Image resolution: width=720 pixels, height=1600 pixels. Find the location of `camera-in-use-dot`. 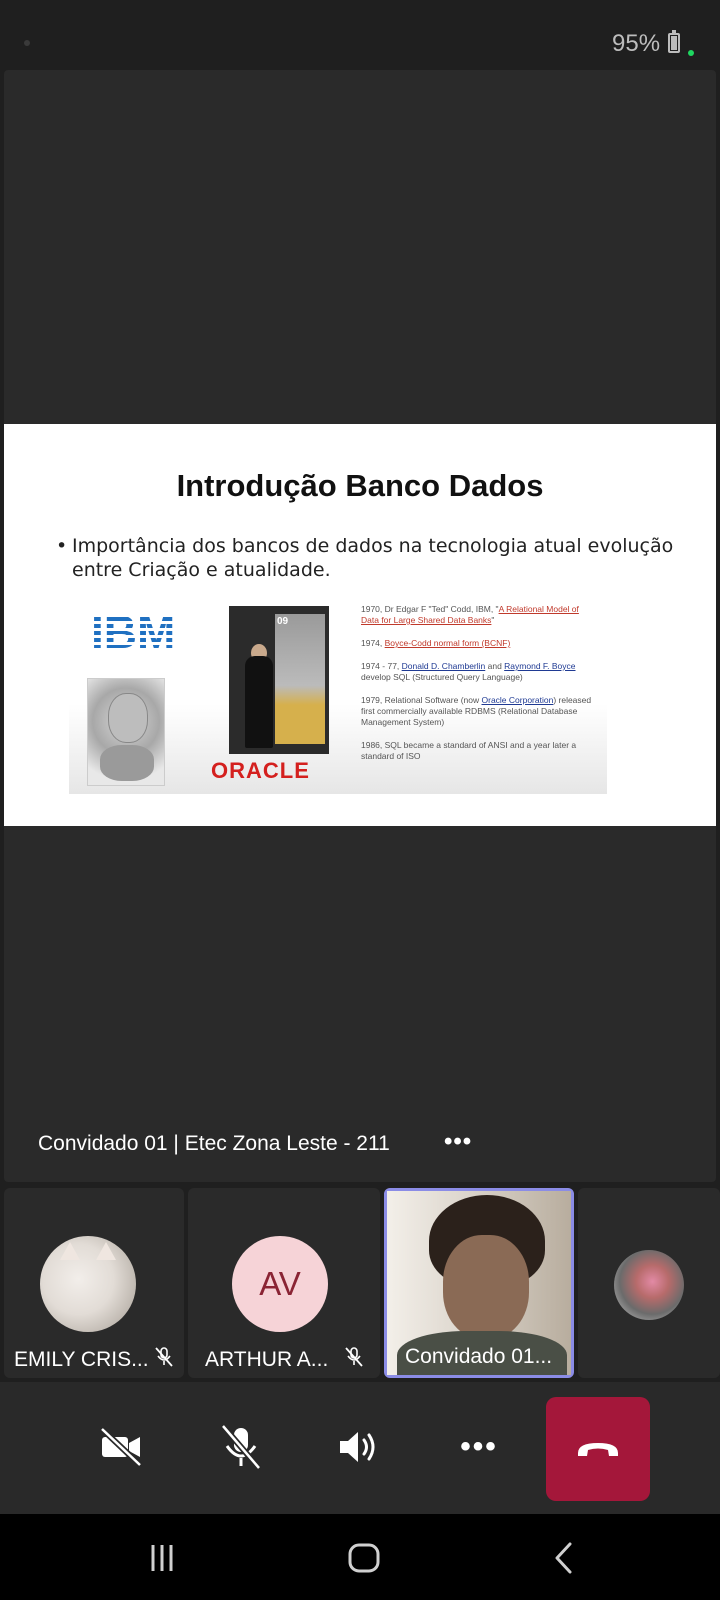

camera-in-use-dot is located at coordinates (691, 53).